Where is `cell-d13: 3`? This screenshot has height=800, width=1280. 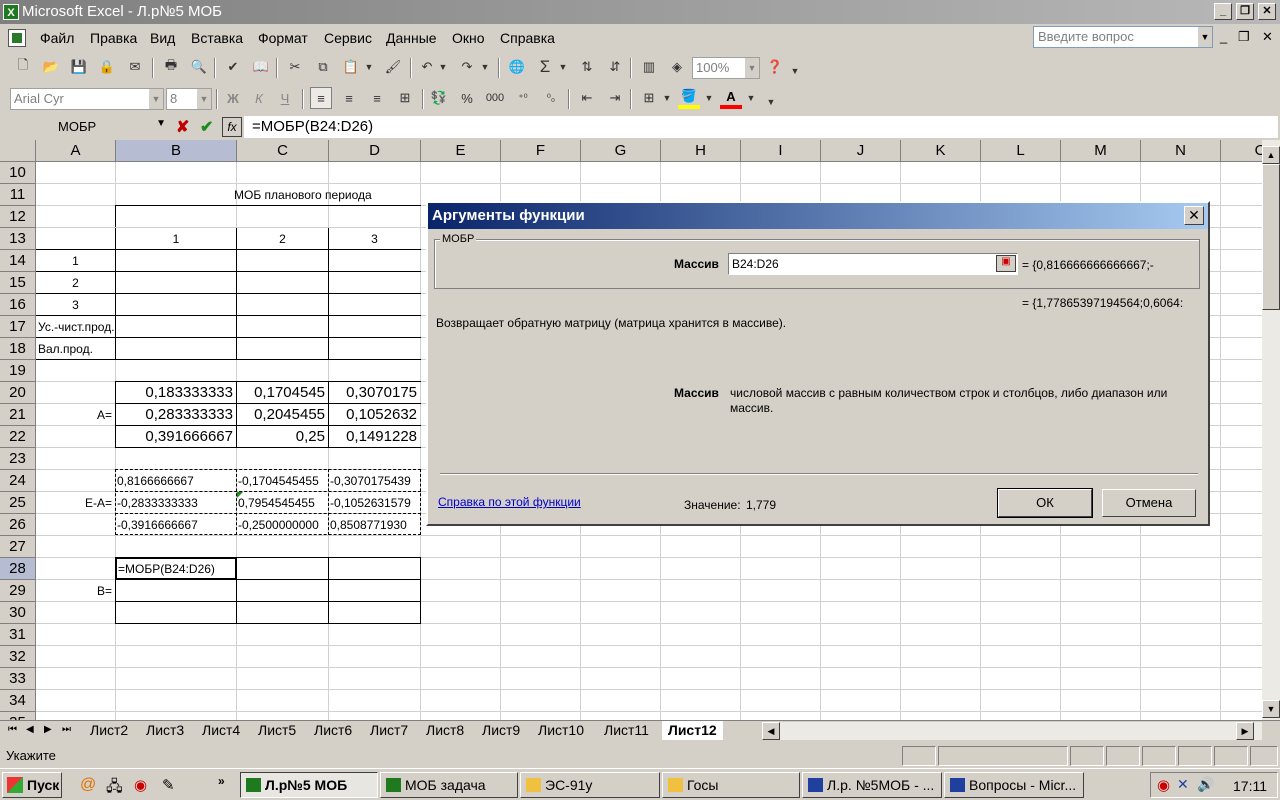 cell-d13: 3 is located at coordinates (374, 239).